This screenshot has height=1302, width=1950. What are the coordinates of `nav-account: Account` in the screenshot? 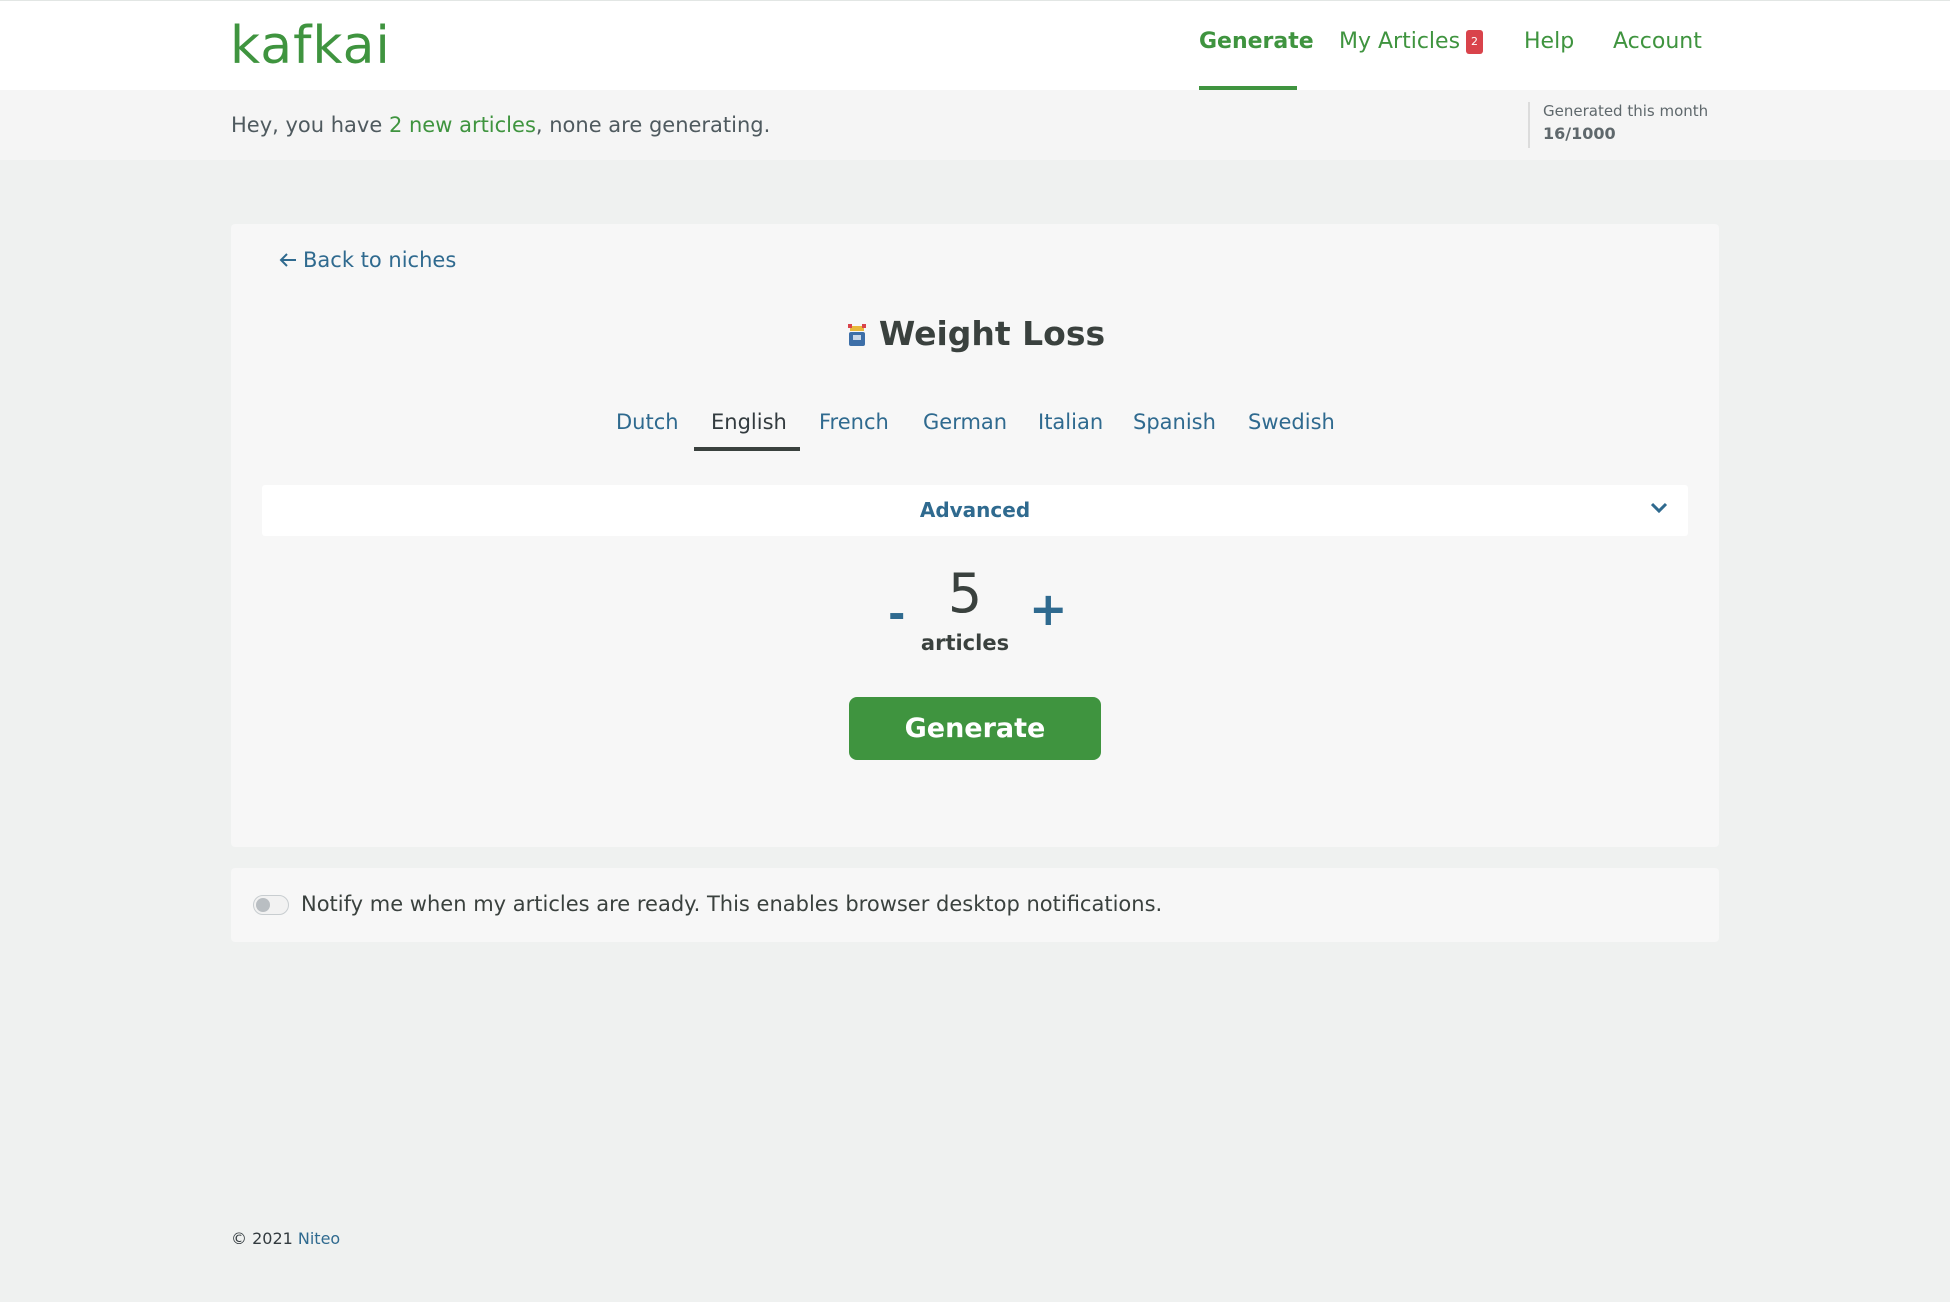 It's located at (1657, 41).